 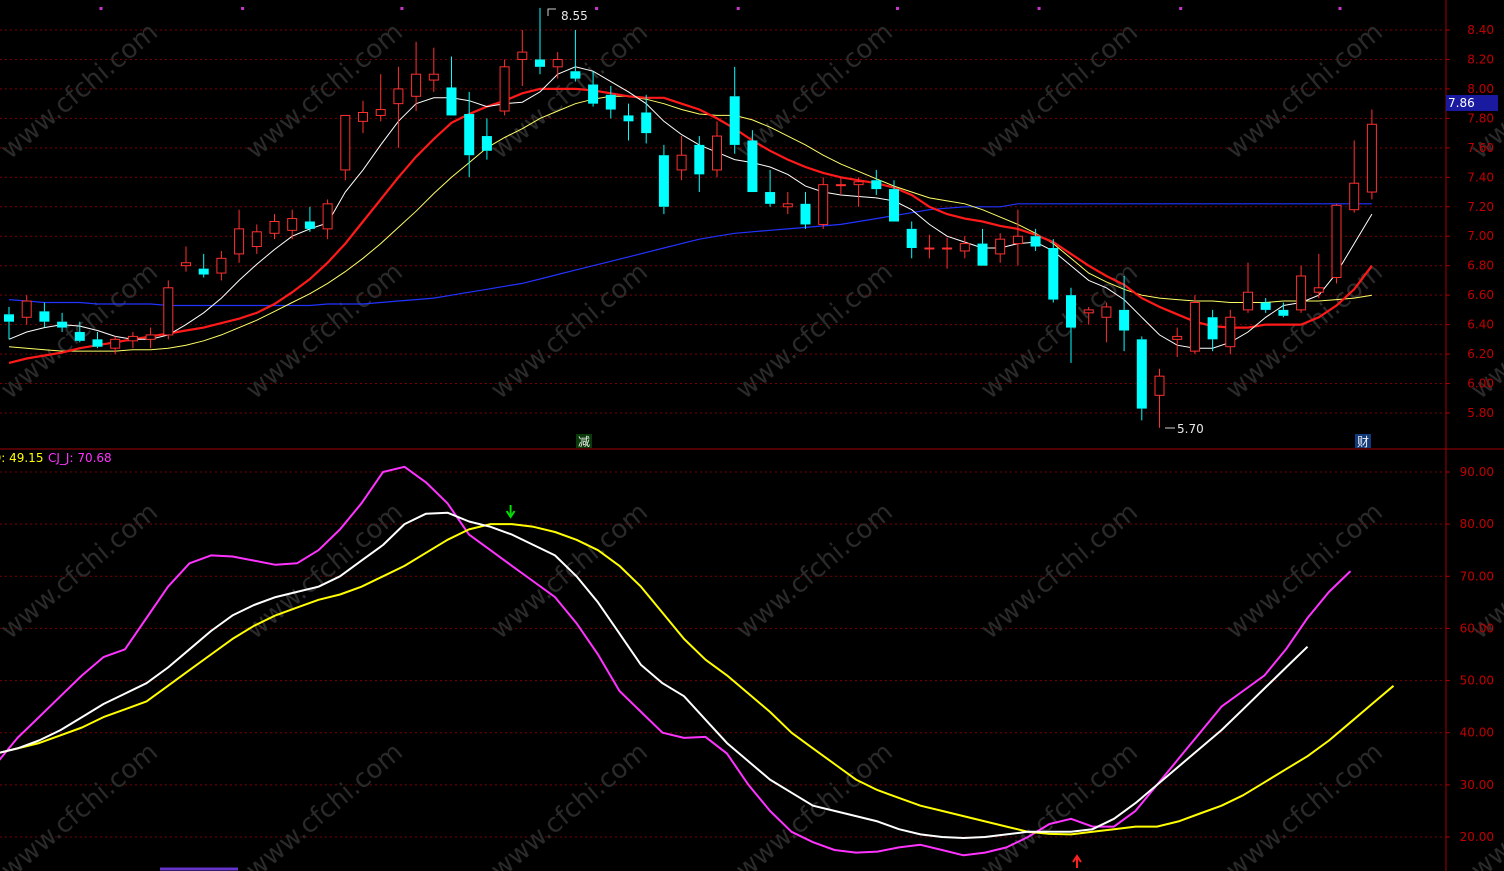 I want to click on indicator-axis-tick: 80.00, so click(x=1477, y=524).